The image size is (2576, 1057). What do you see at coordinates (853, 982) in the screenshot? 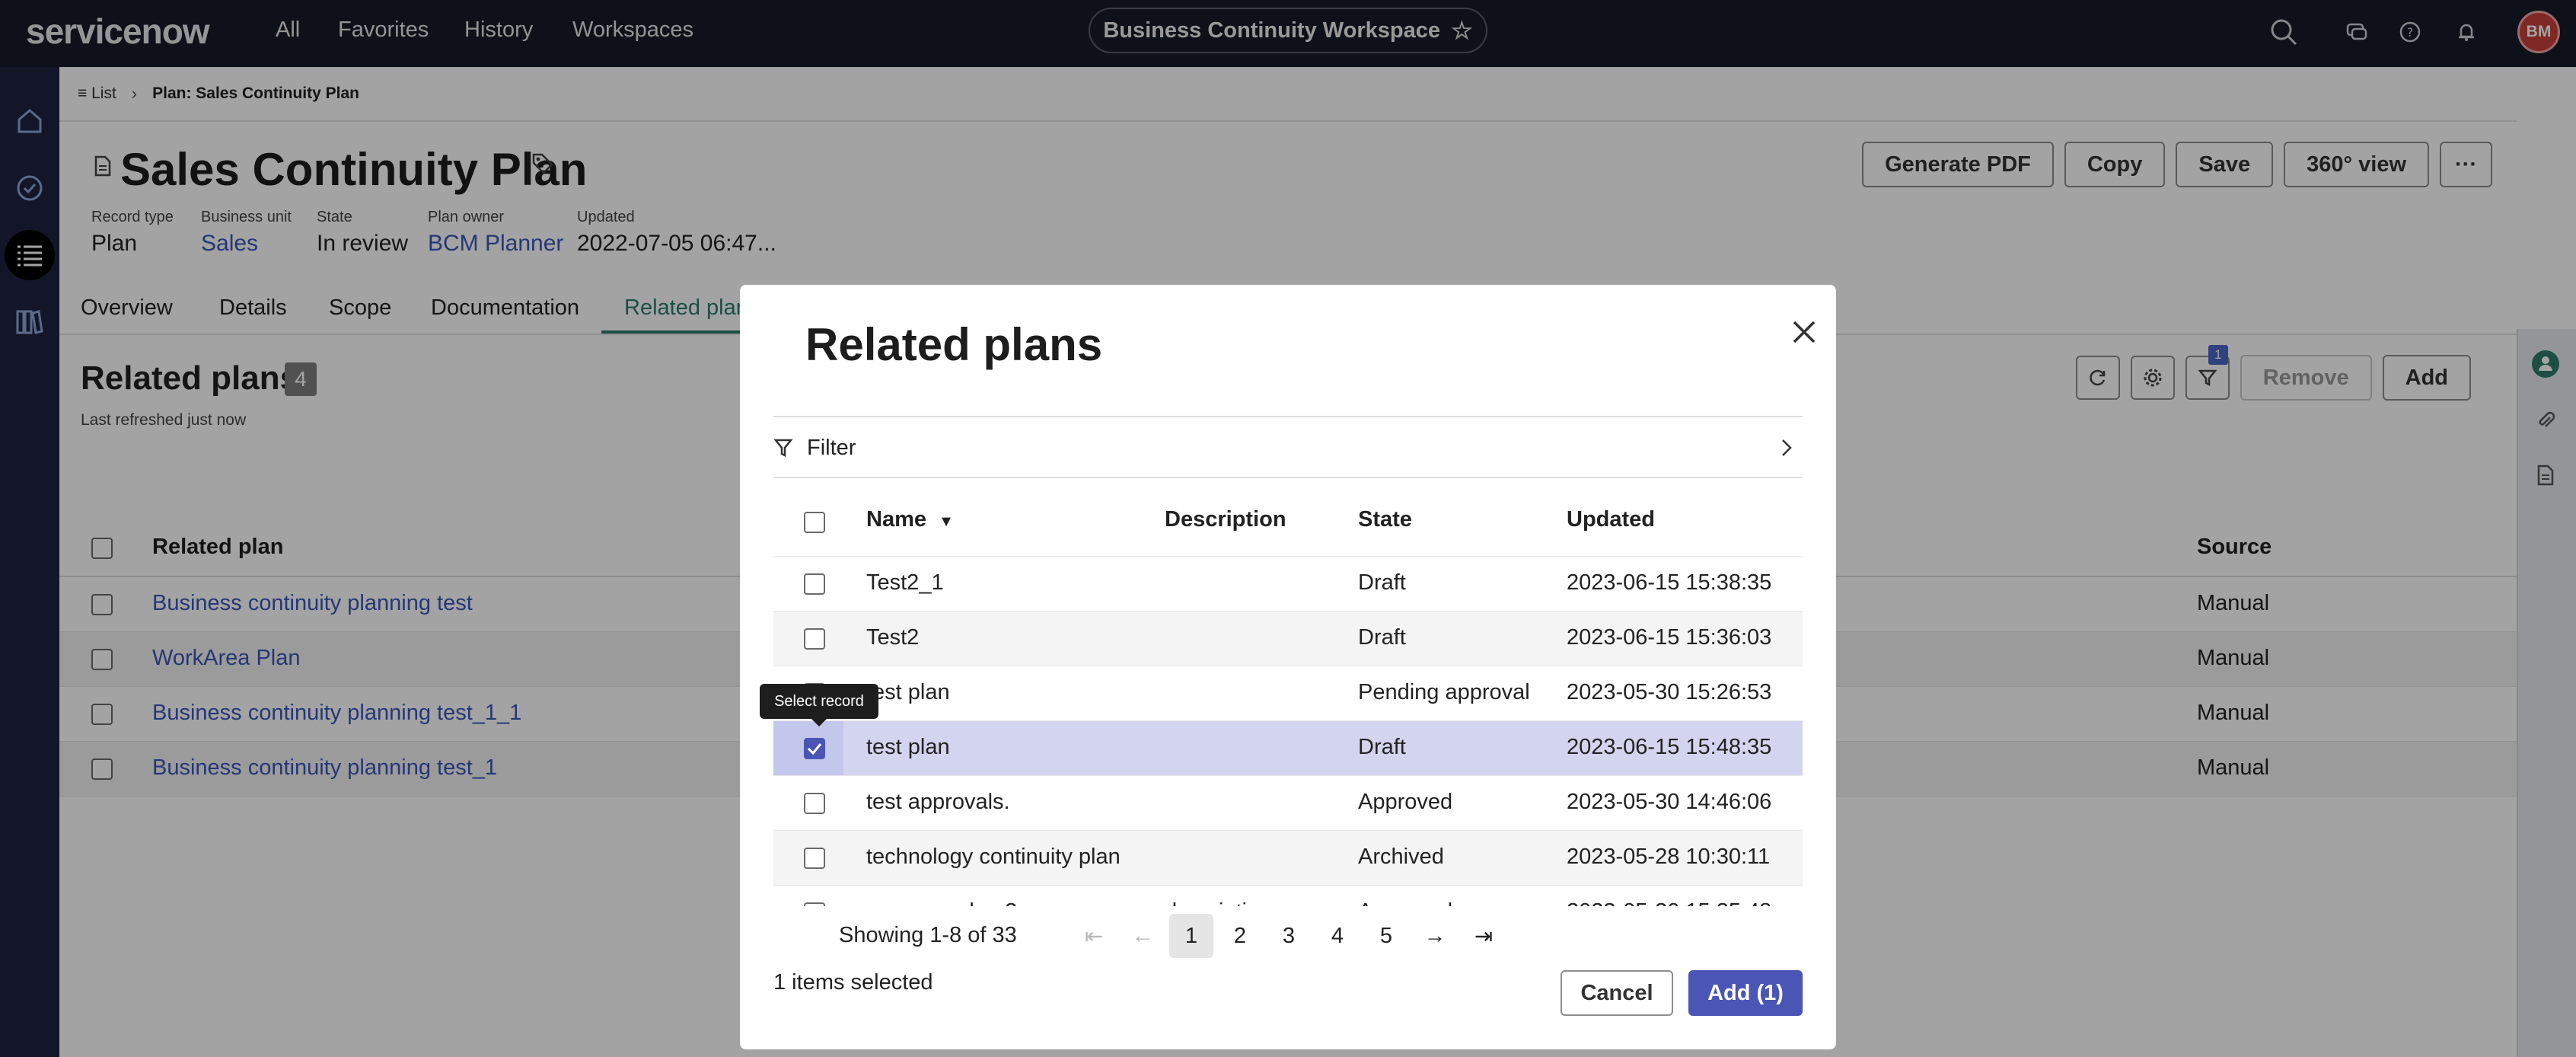
I see `selected-count-text: 1 items selected` at bounding box center [853, 982].